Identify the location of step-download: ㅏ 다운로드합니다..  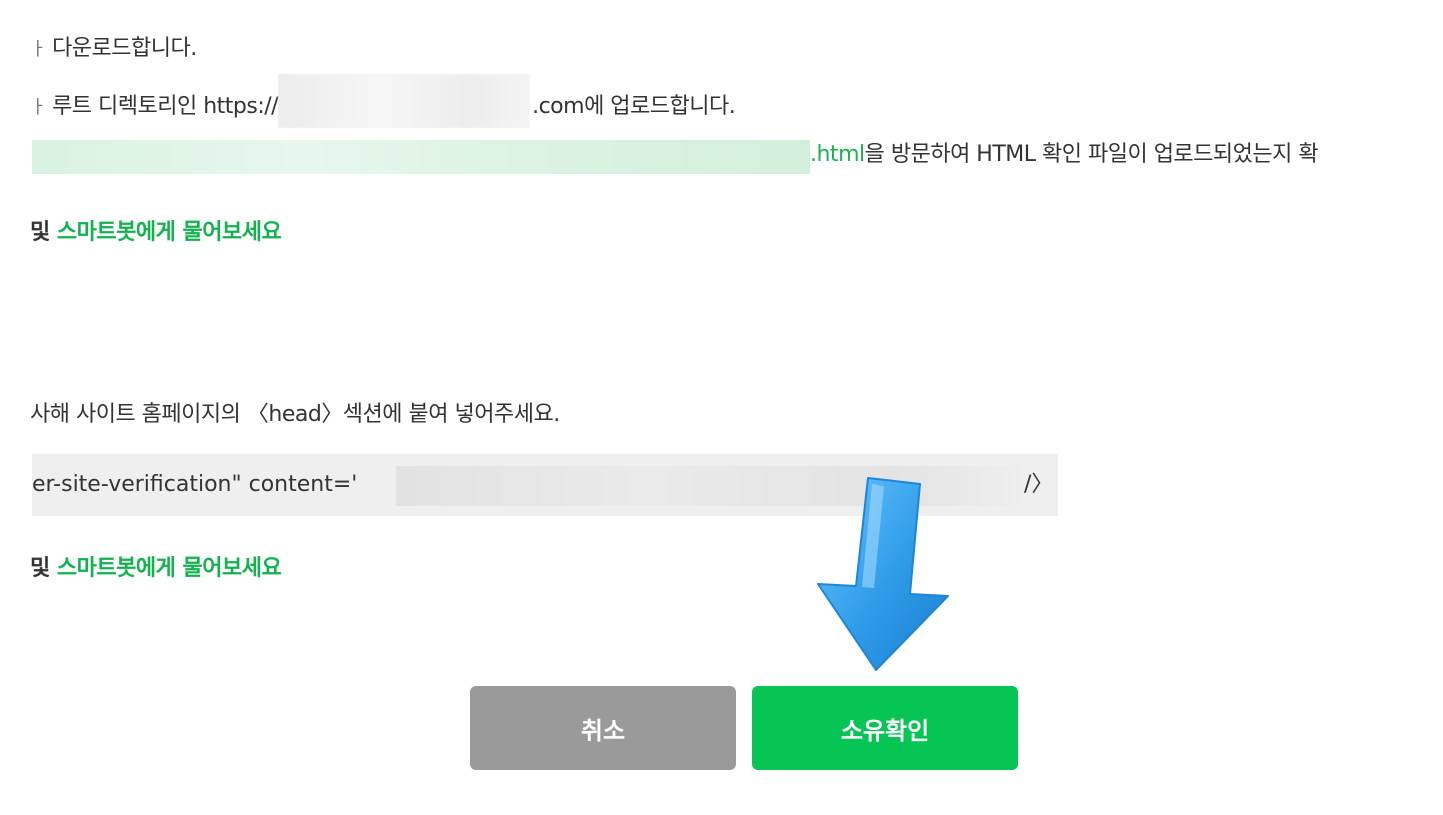
(113, 49).